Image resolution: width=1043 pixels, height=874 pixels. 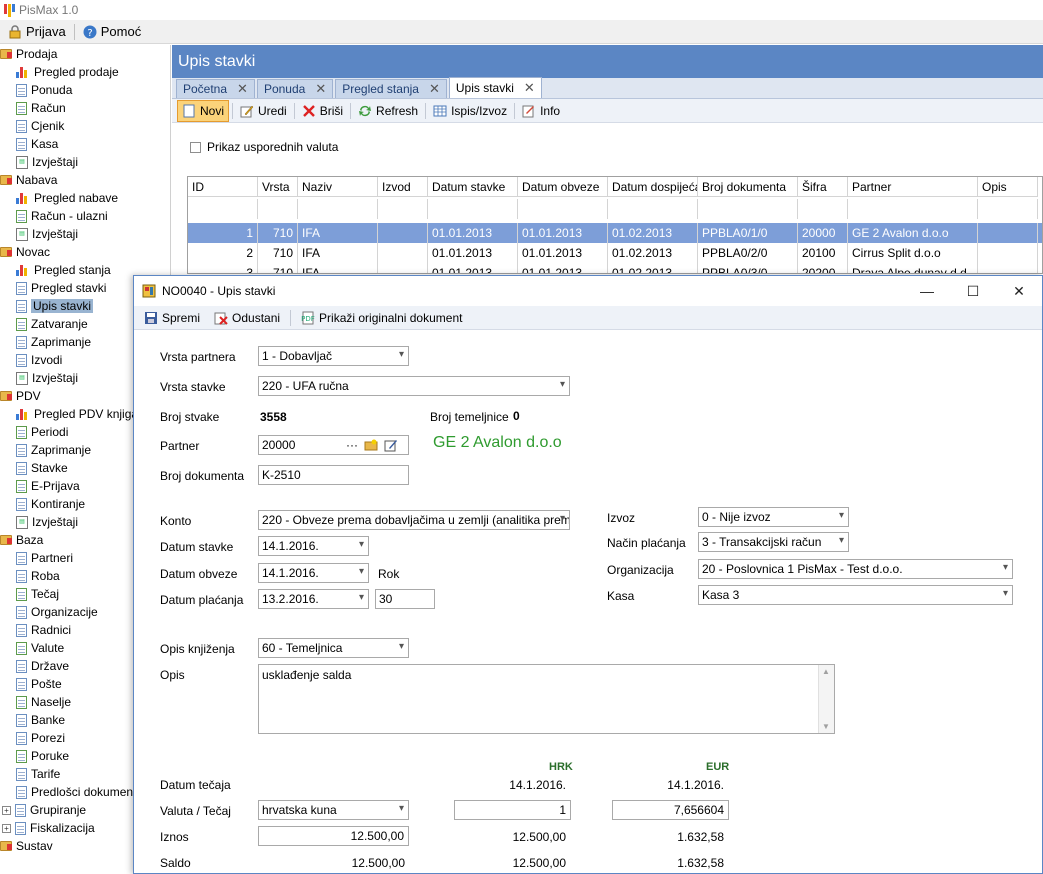 What do you see at coordinates (40, 126) in the screenshot?
I see `sidebar-item: Cjenik` at bounding box center [40, 126].